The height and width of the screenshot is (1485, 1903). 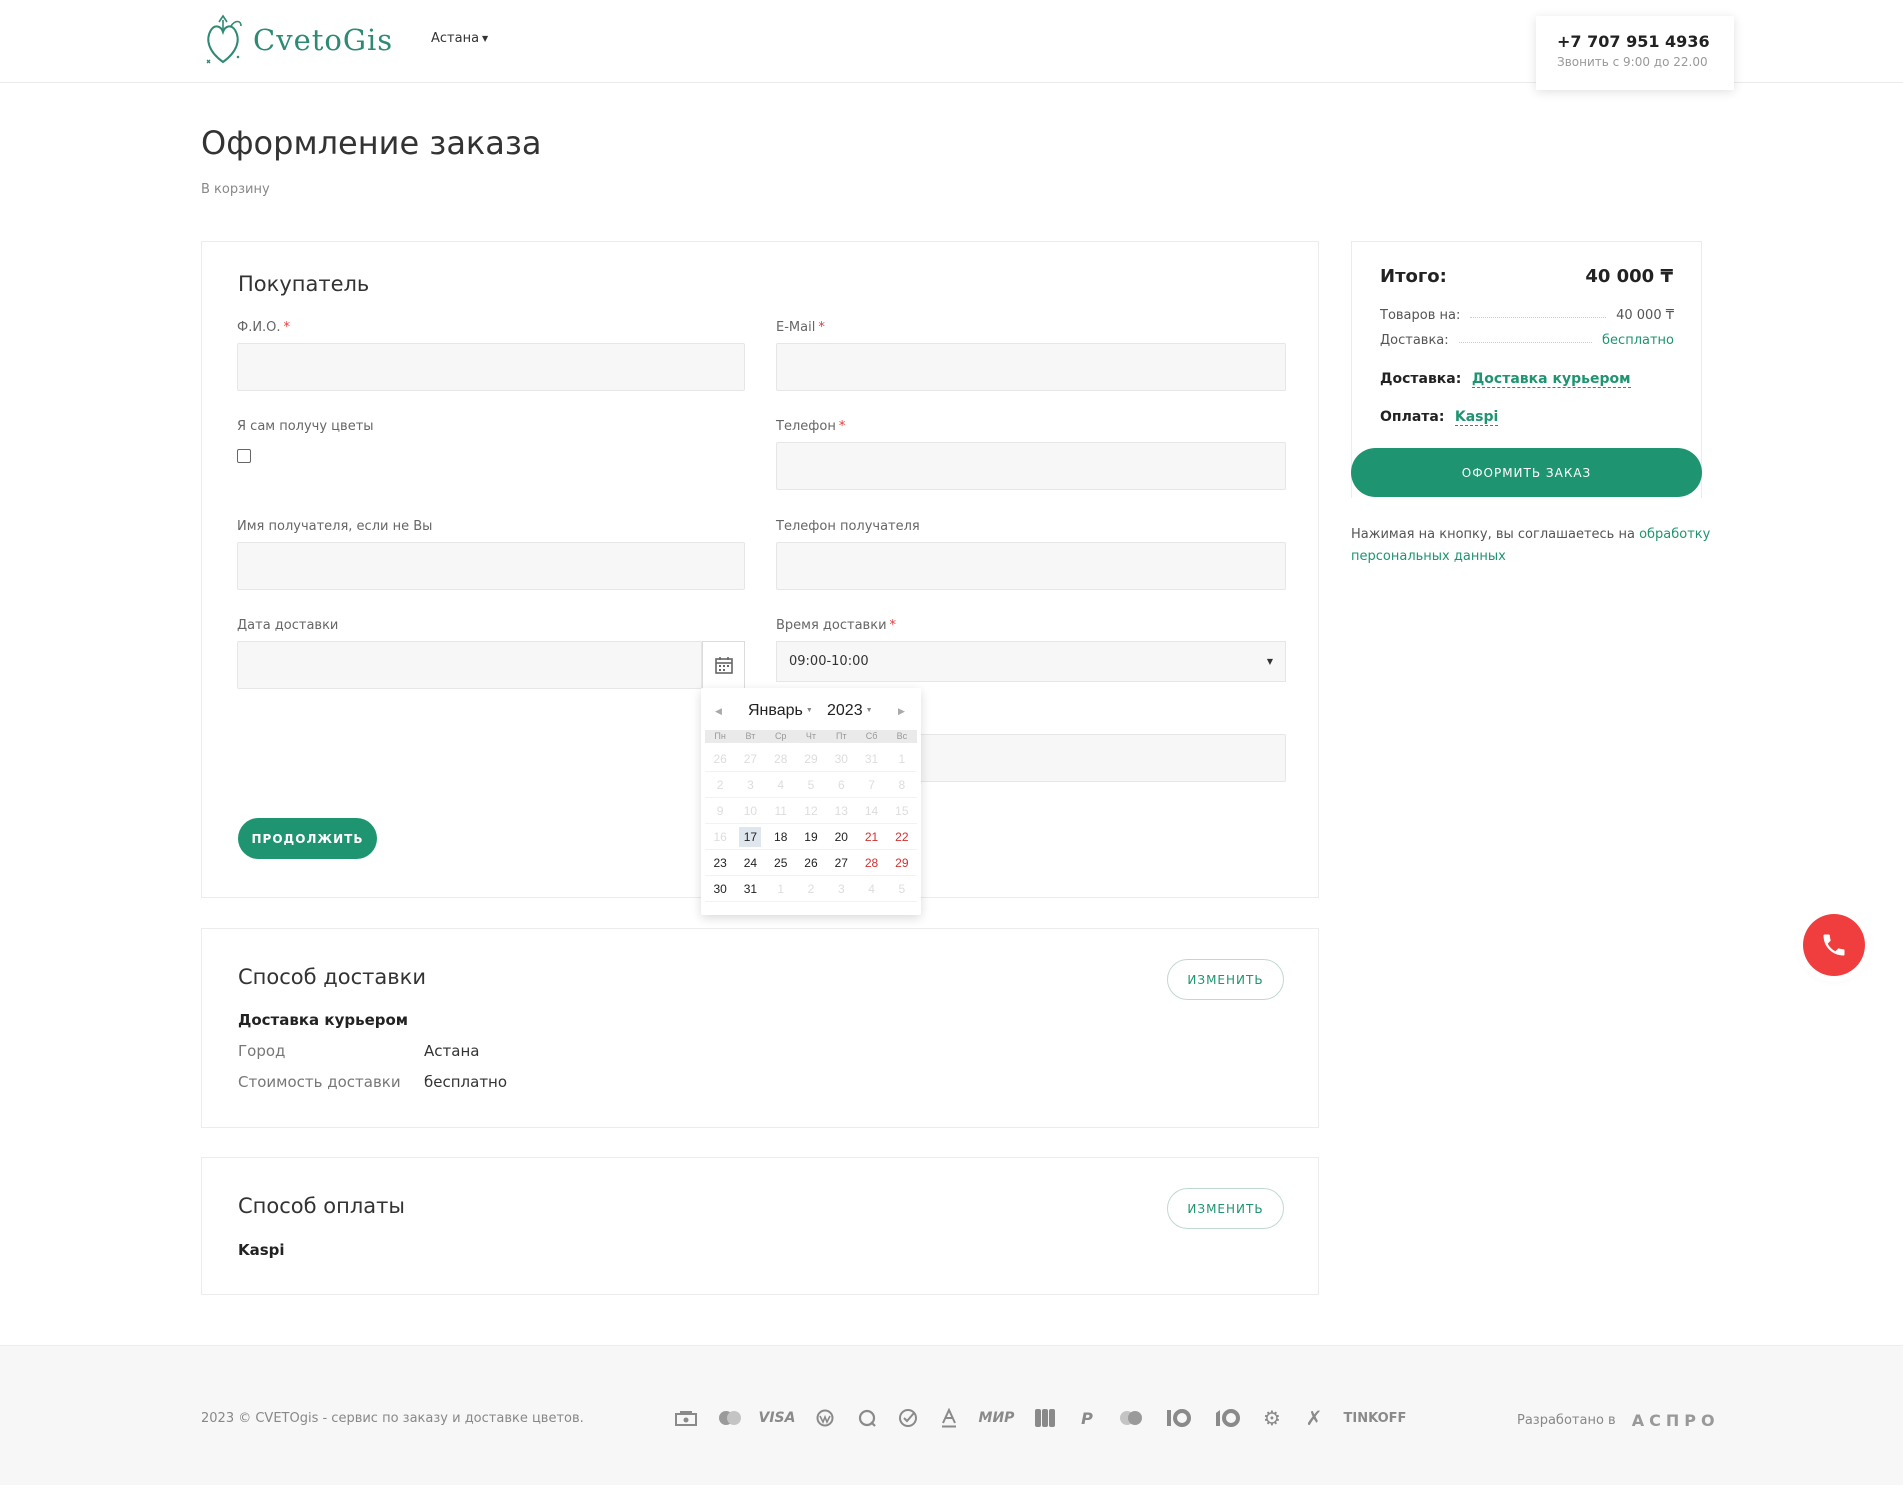 I want to click on day-number: 9, so click(x=720, y=810).